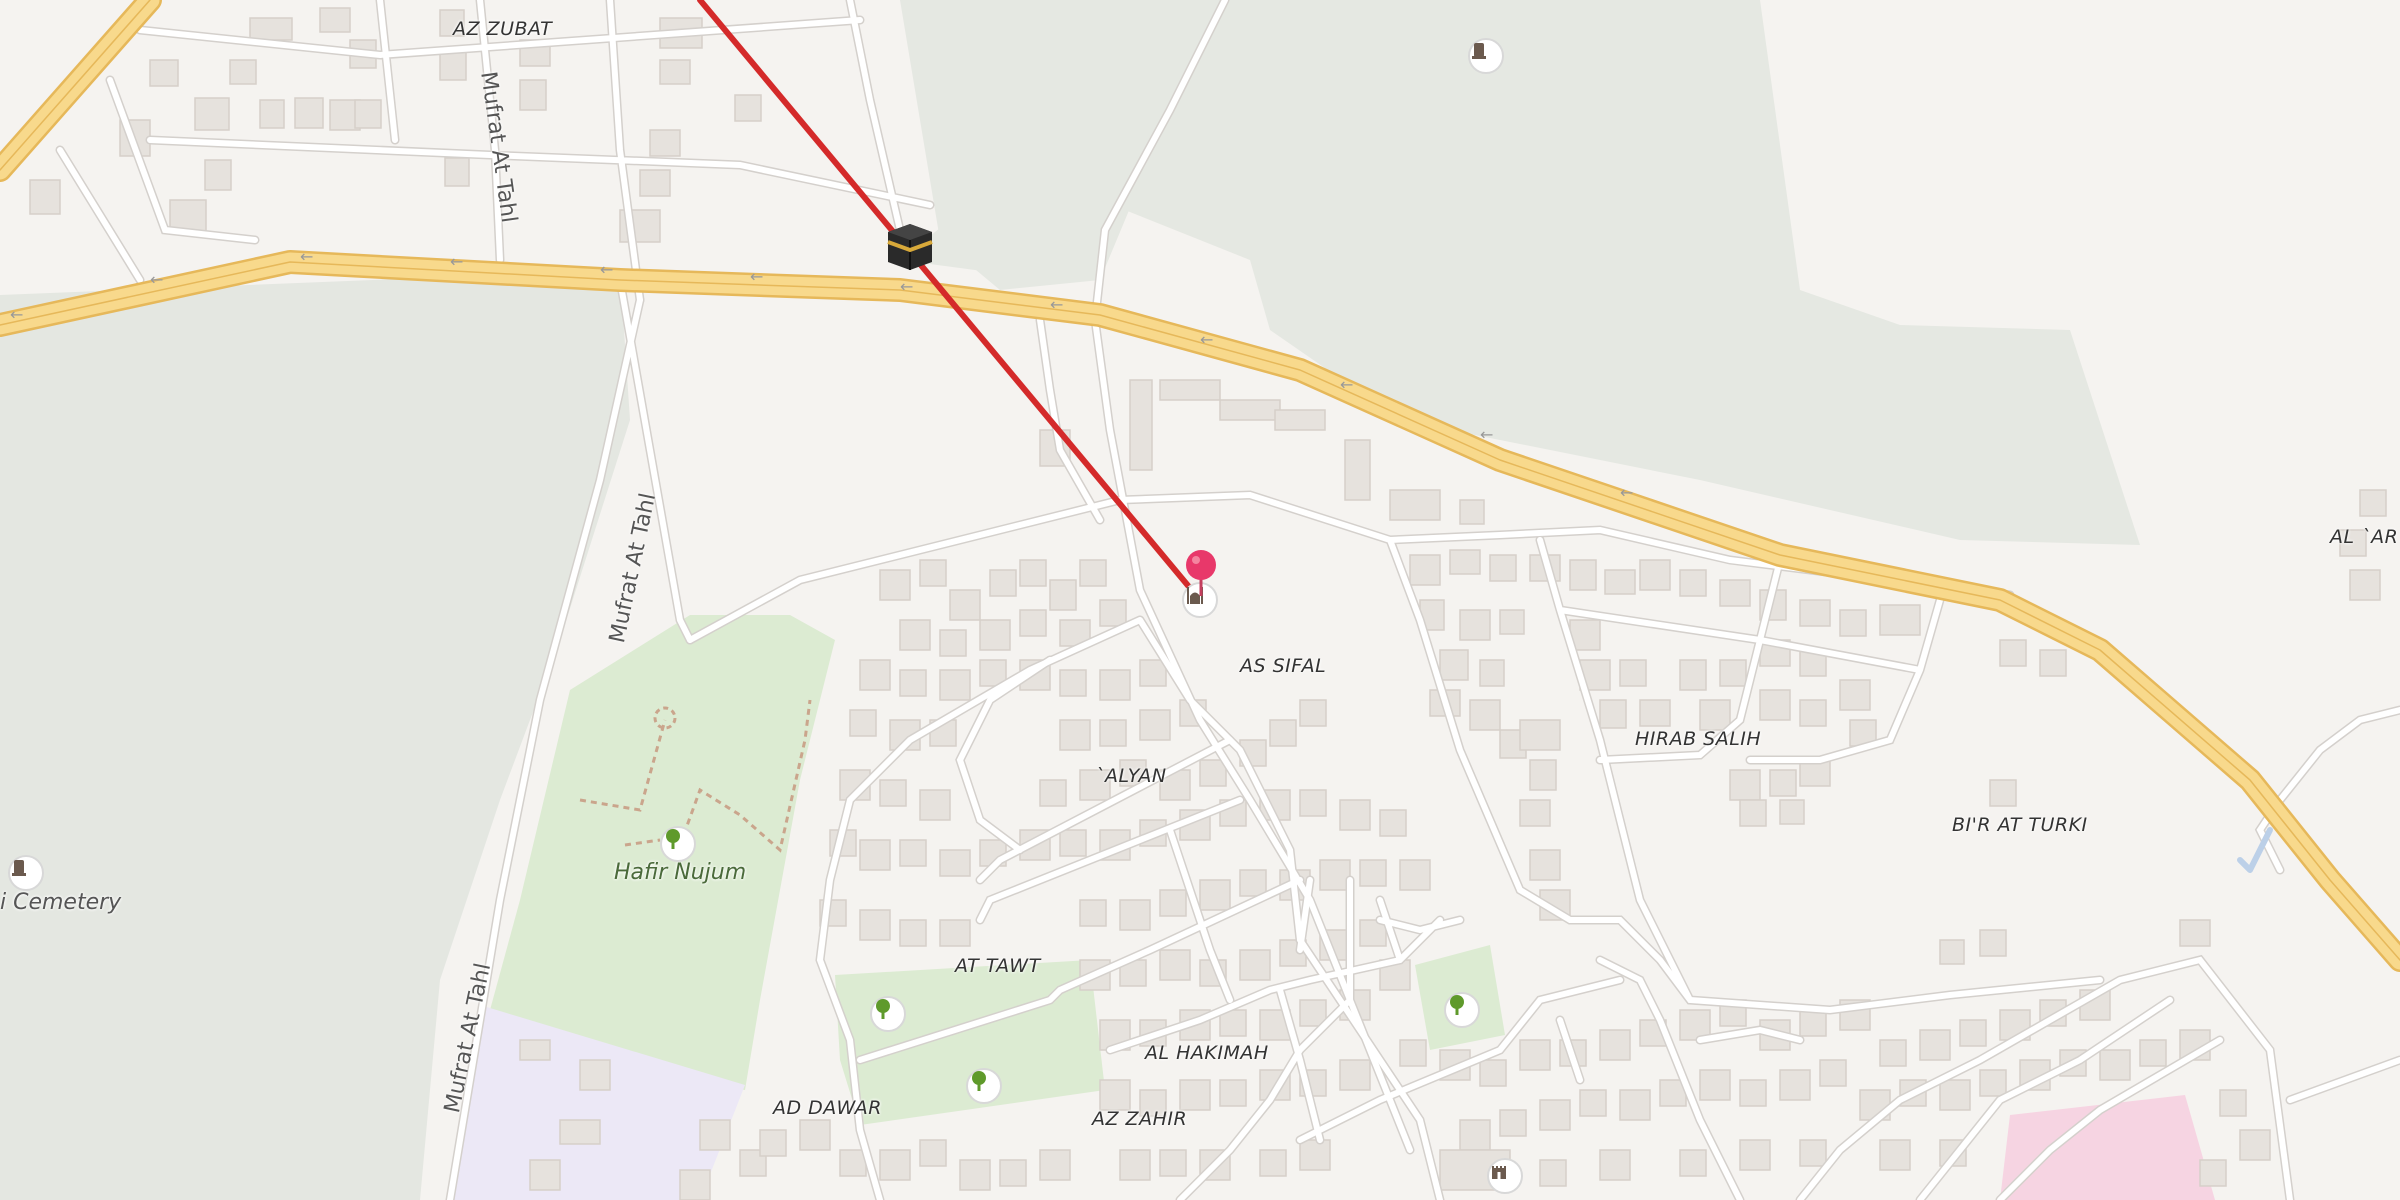 The image size is (2400, 1200). What do you see at coordinates (680, 872) in the screenshot?
I see `park-label: Hafir Nujum` at bounding box center [680, 872].